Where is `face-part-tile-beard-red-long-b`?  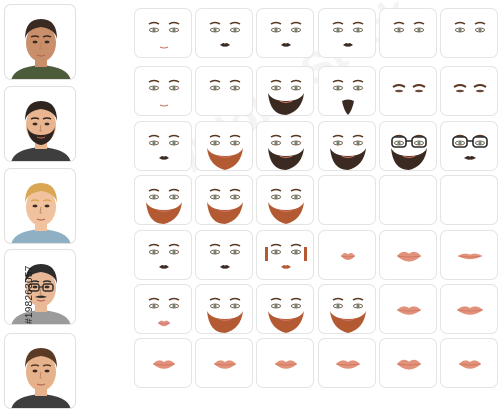 face-part-tile-beard-red-long-b is located at coordinates (224, 200).